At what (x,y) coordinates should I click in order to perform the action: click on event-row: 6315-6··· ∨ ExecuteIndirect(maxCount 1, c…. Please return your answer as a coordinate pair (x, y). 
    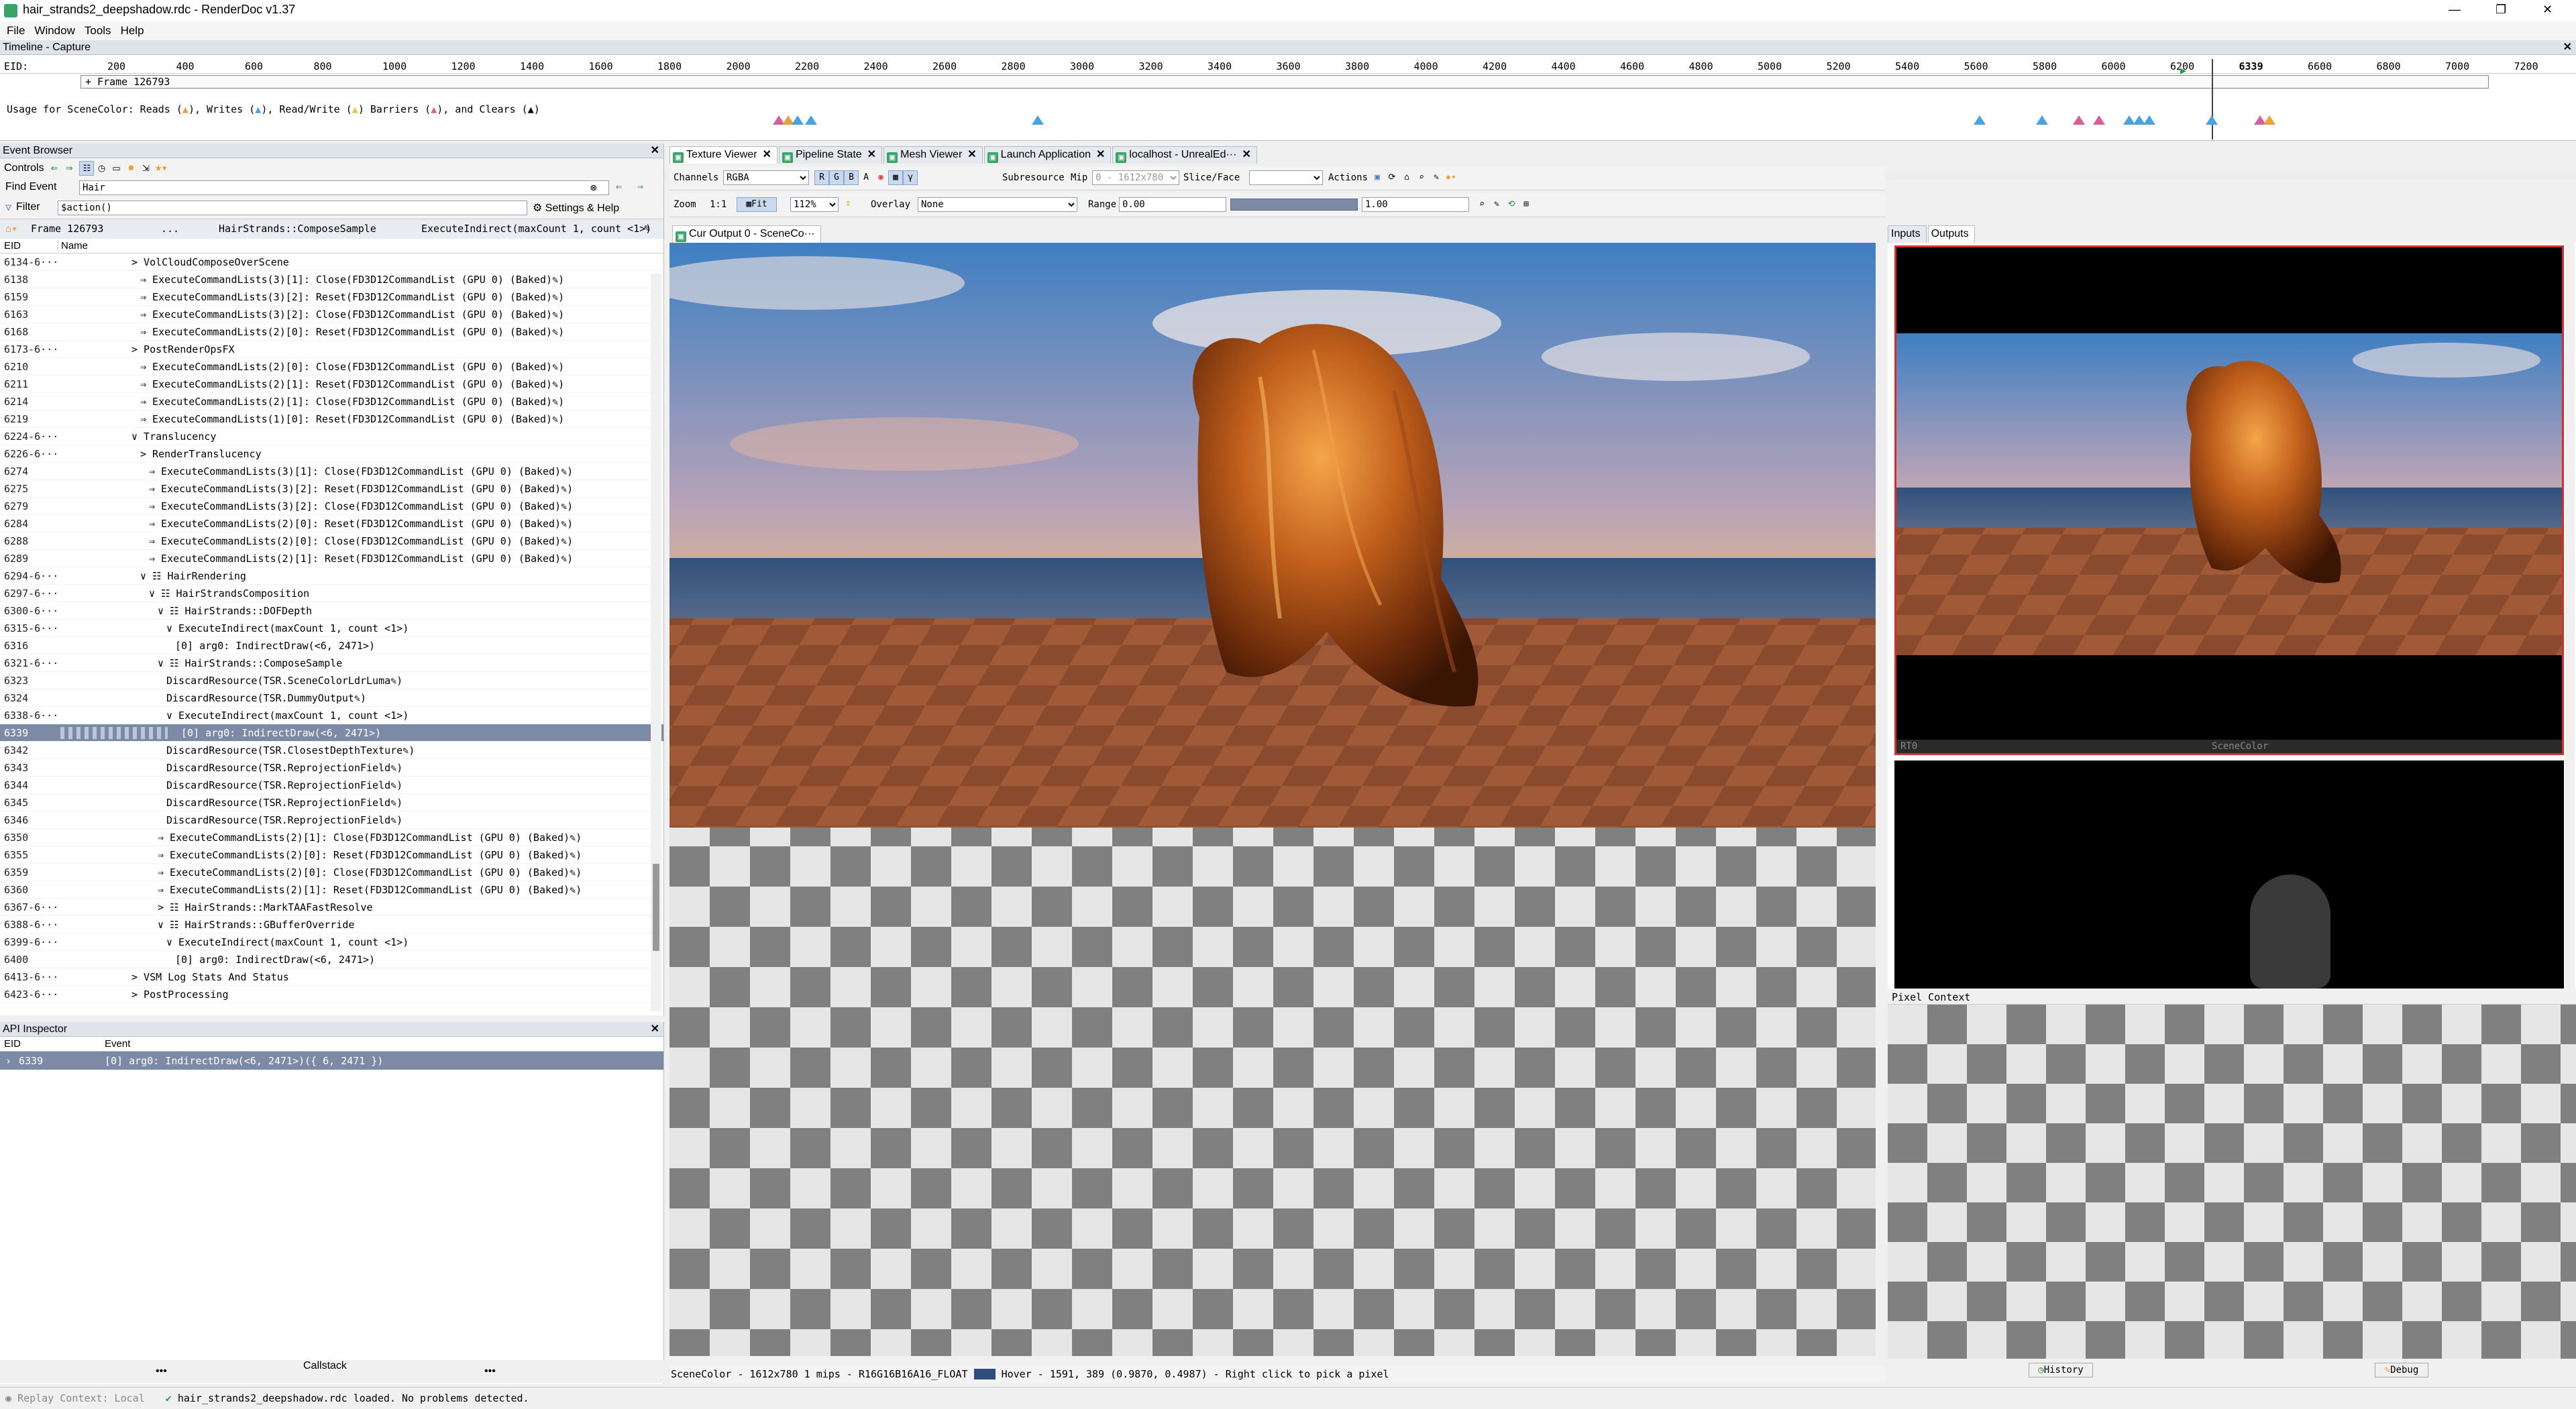
    Looking at the image, I should click on (331, 628).